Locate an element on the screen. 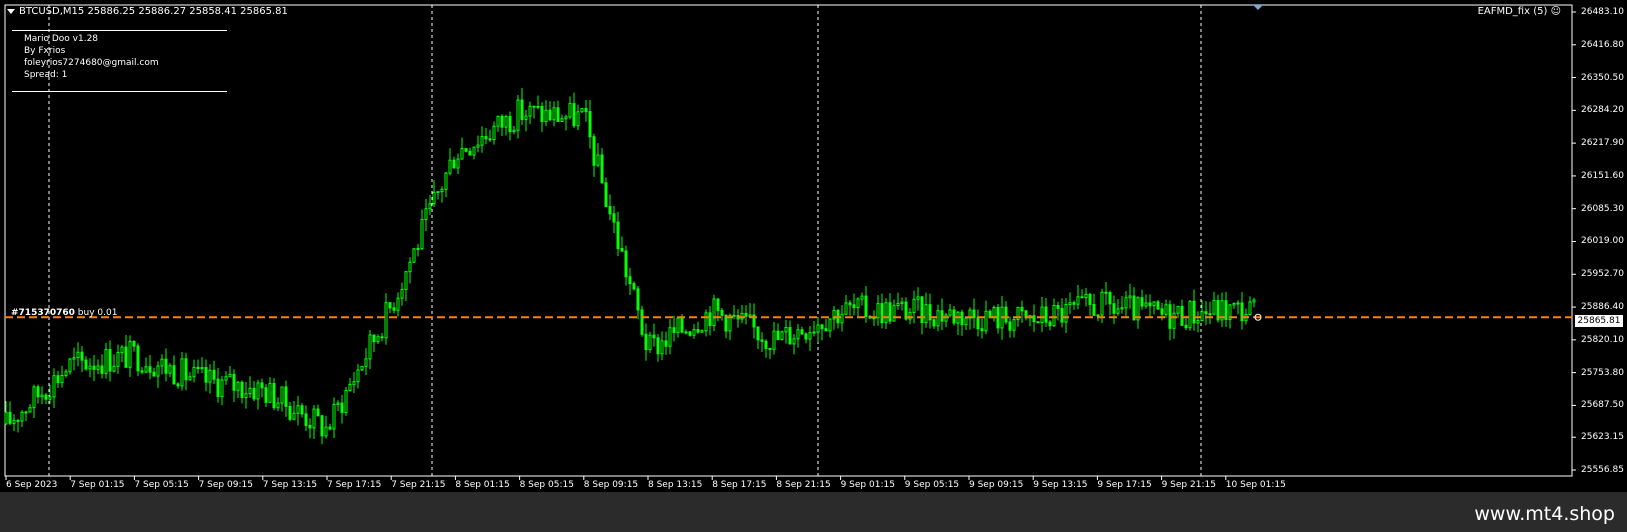 Image resolution: width=1627 pixels, height=532 pixels. price-tick-label: 25886.40 is located at coordinates (1602, 307).